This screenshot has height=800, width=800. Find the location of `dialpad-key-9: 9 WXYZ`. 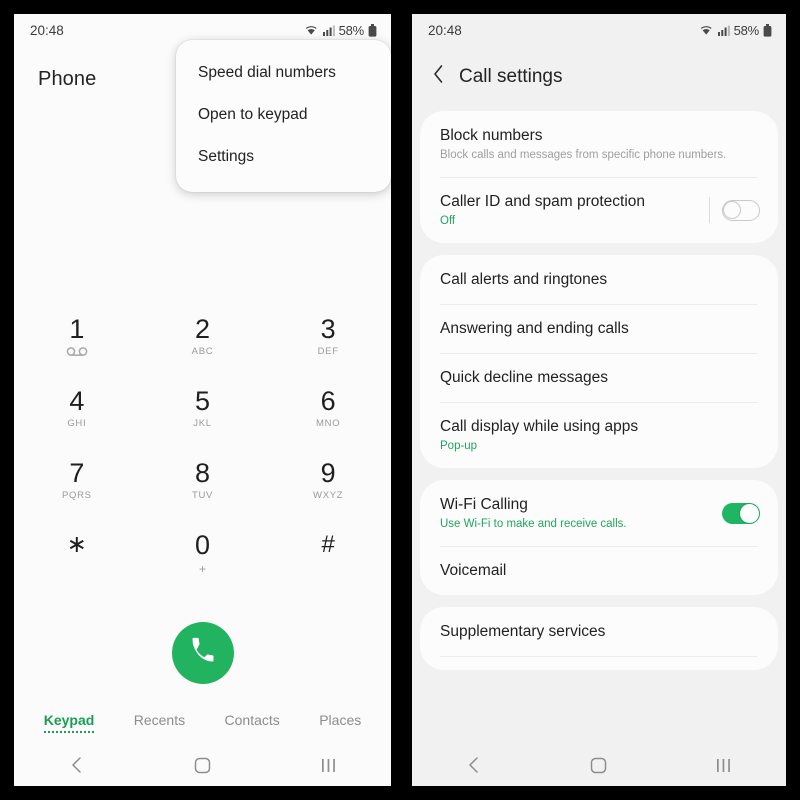

dialpad-key-9: 9 WXYZ is located at coordinates (328, 481).